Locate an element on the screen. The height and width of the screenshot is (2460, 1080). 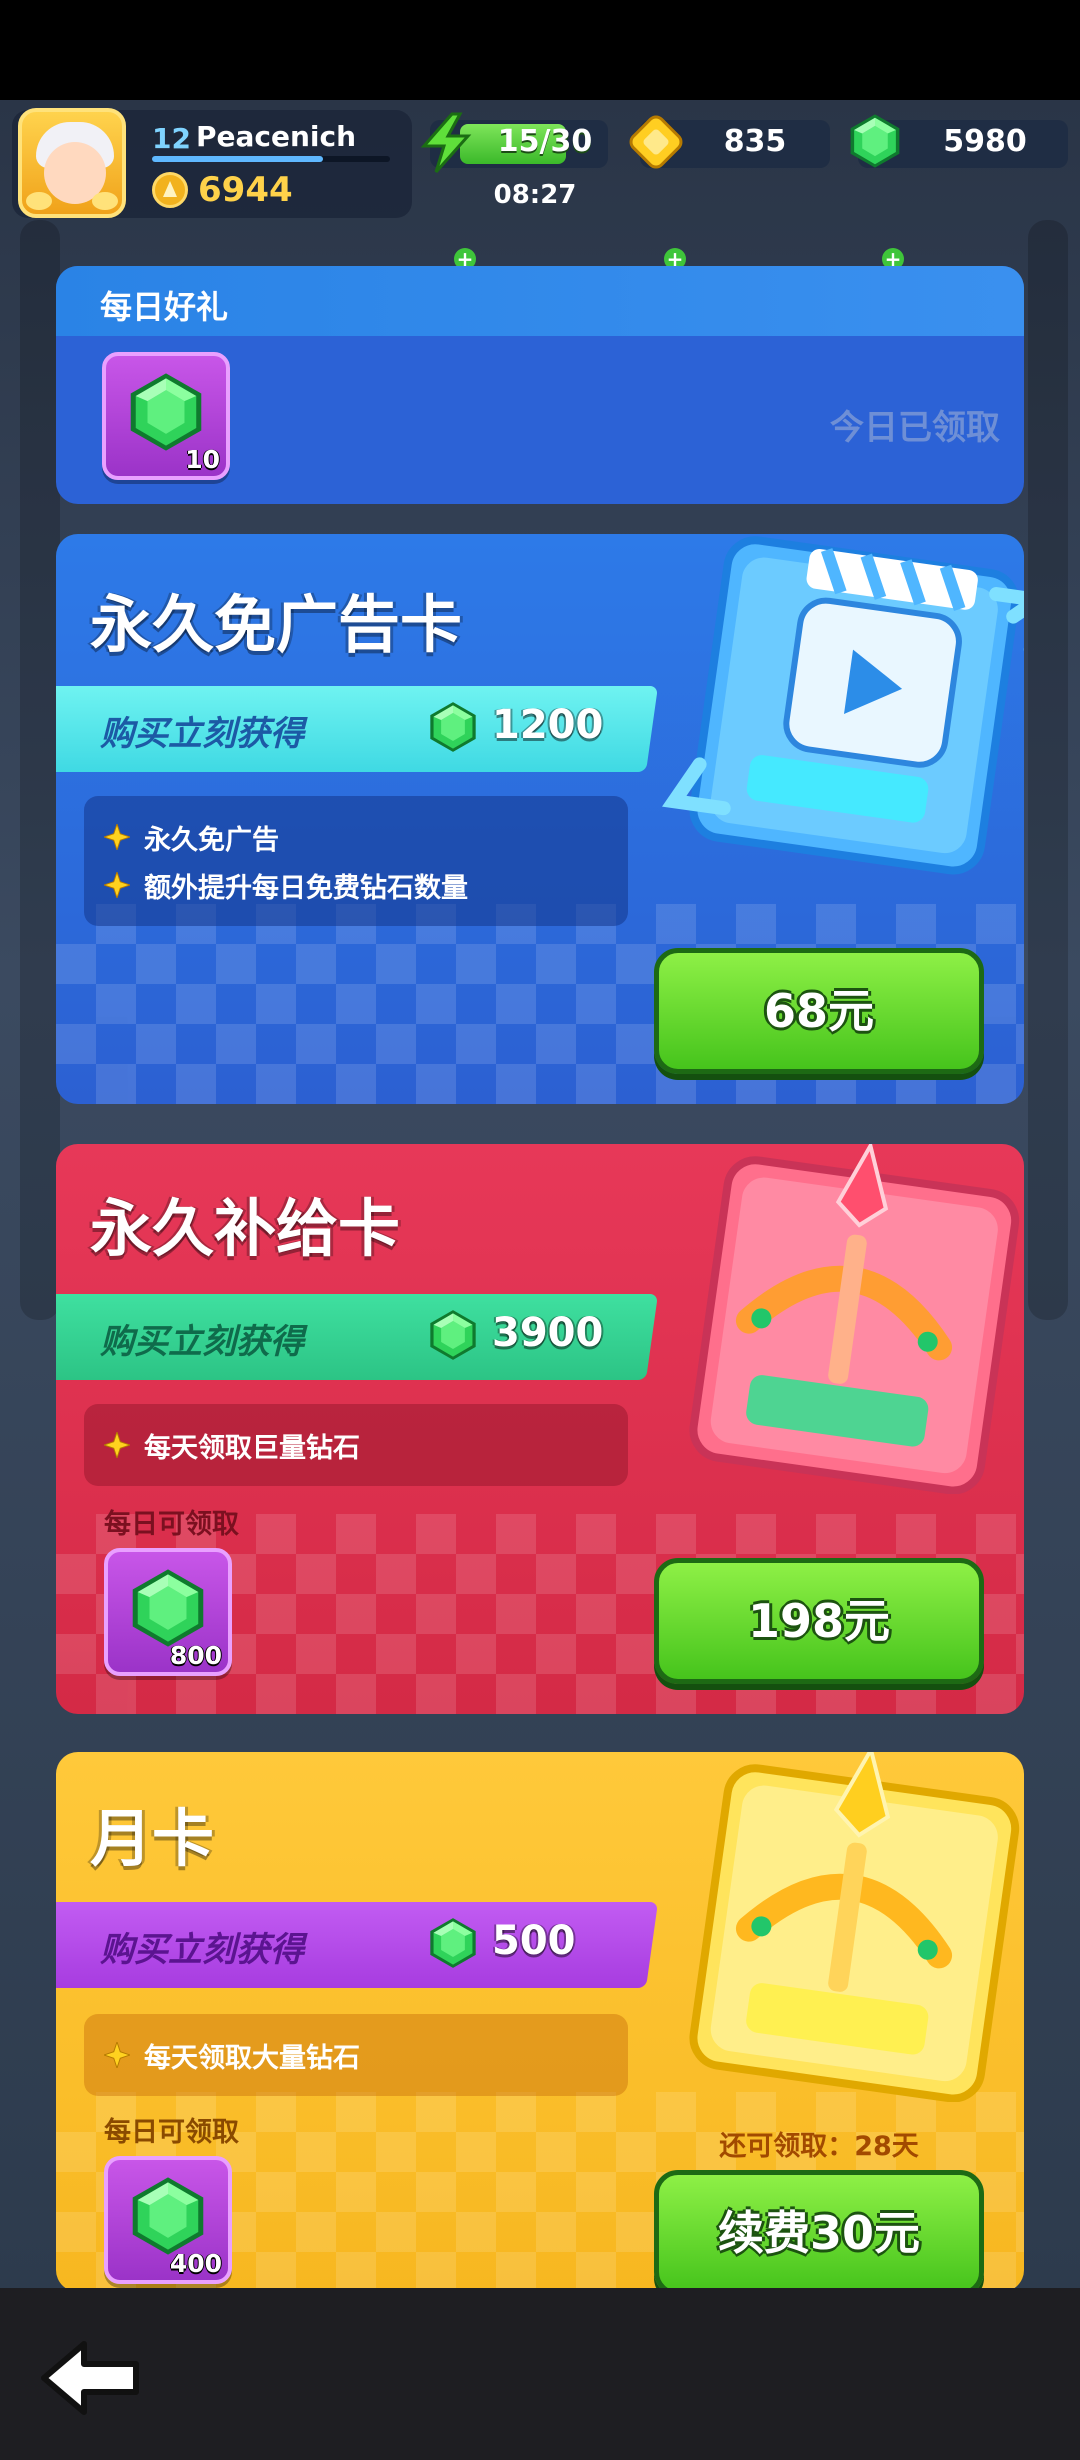
daily-gift-title: 每日好礼 is located at coordinates (164, 307).